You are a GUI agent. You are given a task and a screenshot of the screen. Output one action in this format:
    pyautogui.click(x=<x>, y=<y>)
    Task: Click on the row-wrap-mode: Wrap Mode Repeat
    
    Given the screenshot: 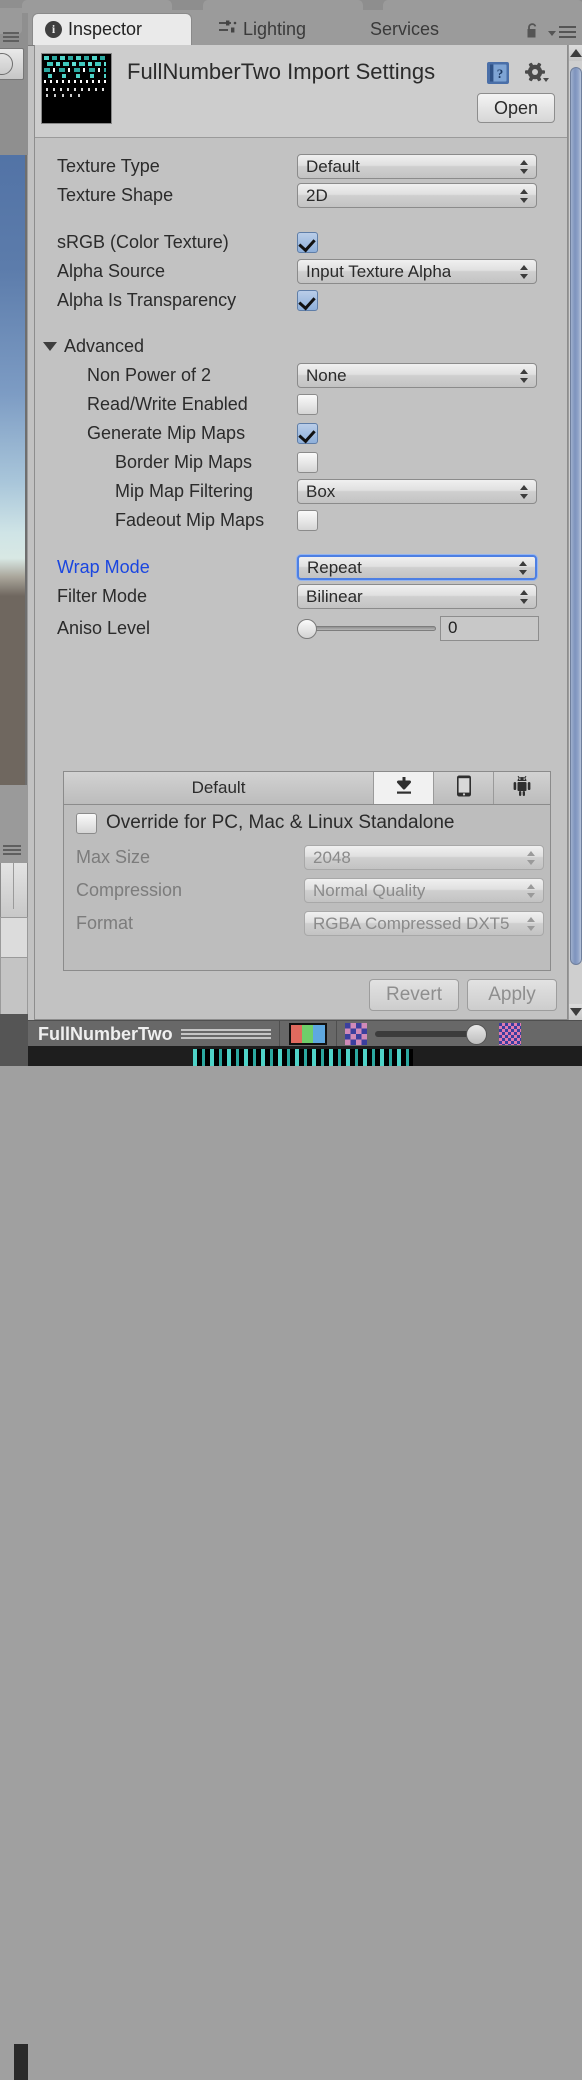 What is the action you would take?
    pyautogui.click(x=301, y=567)
    